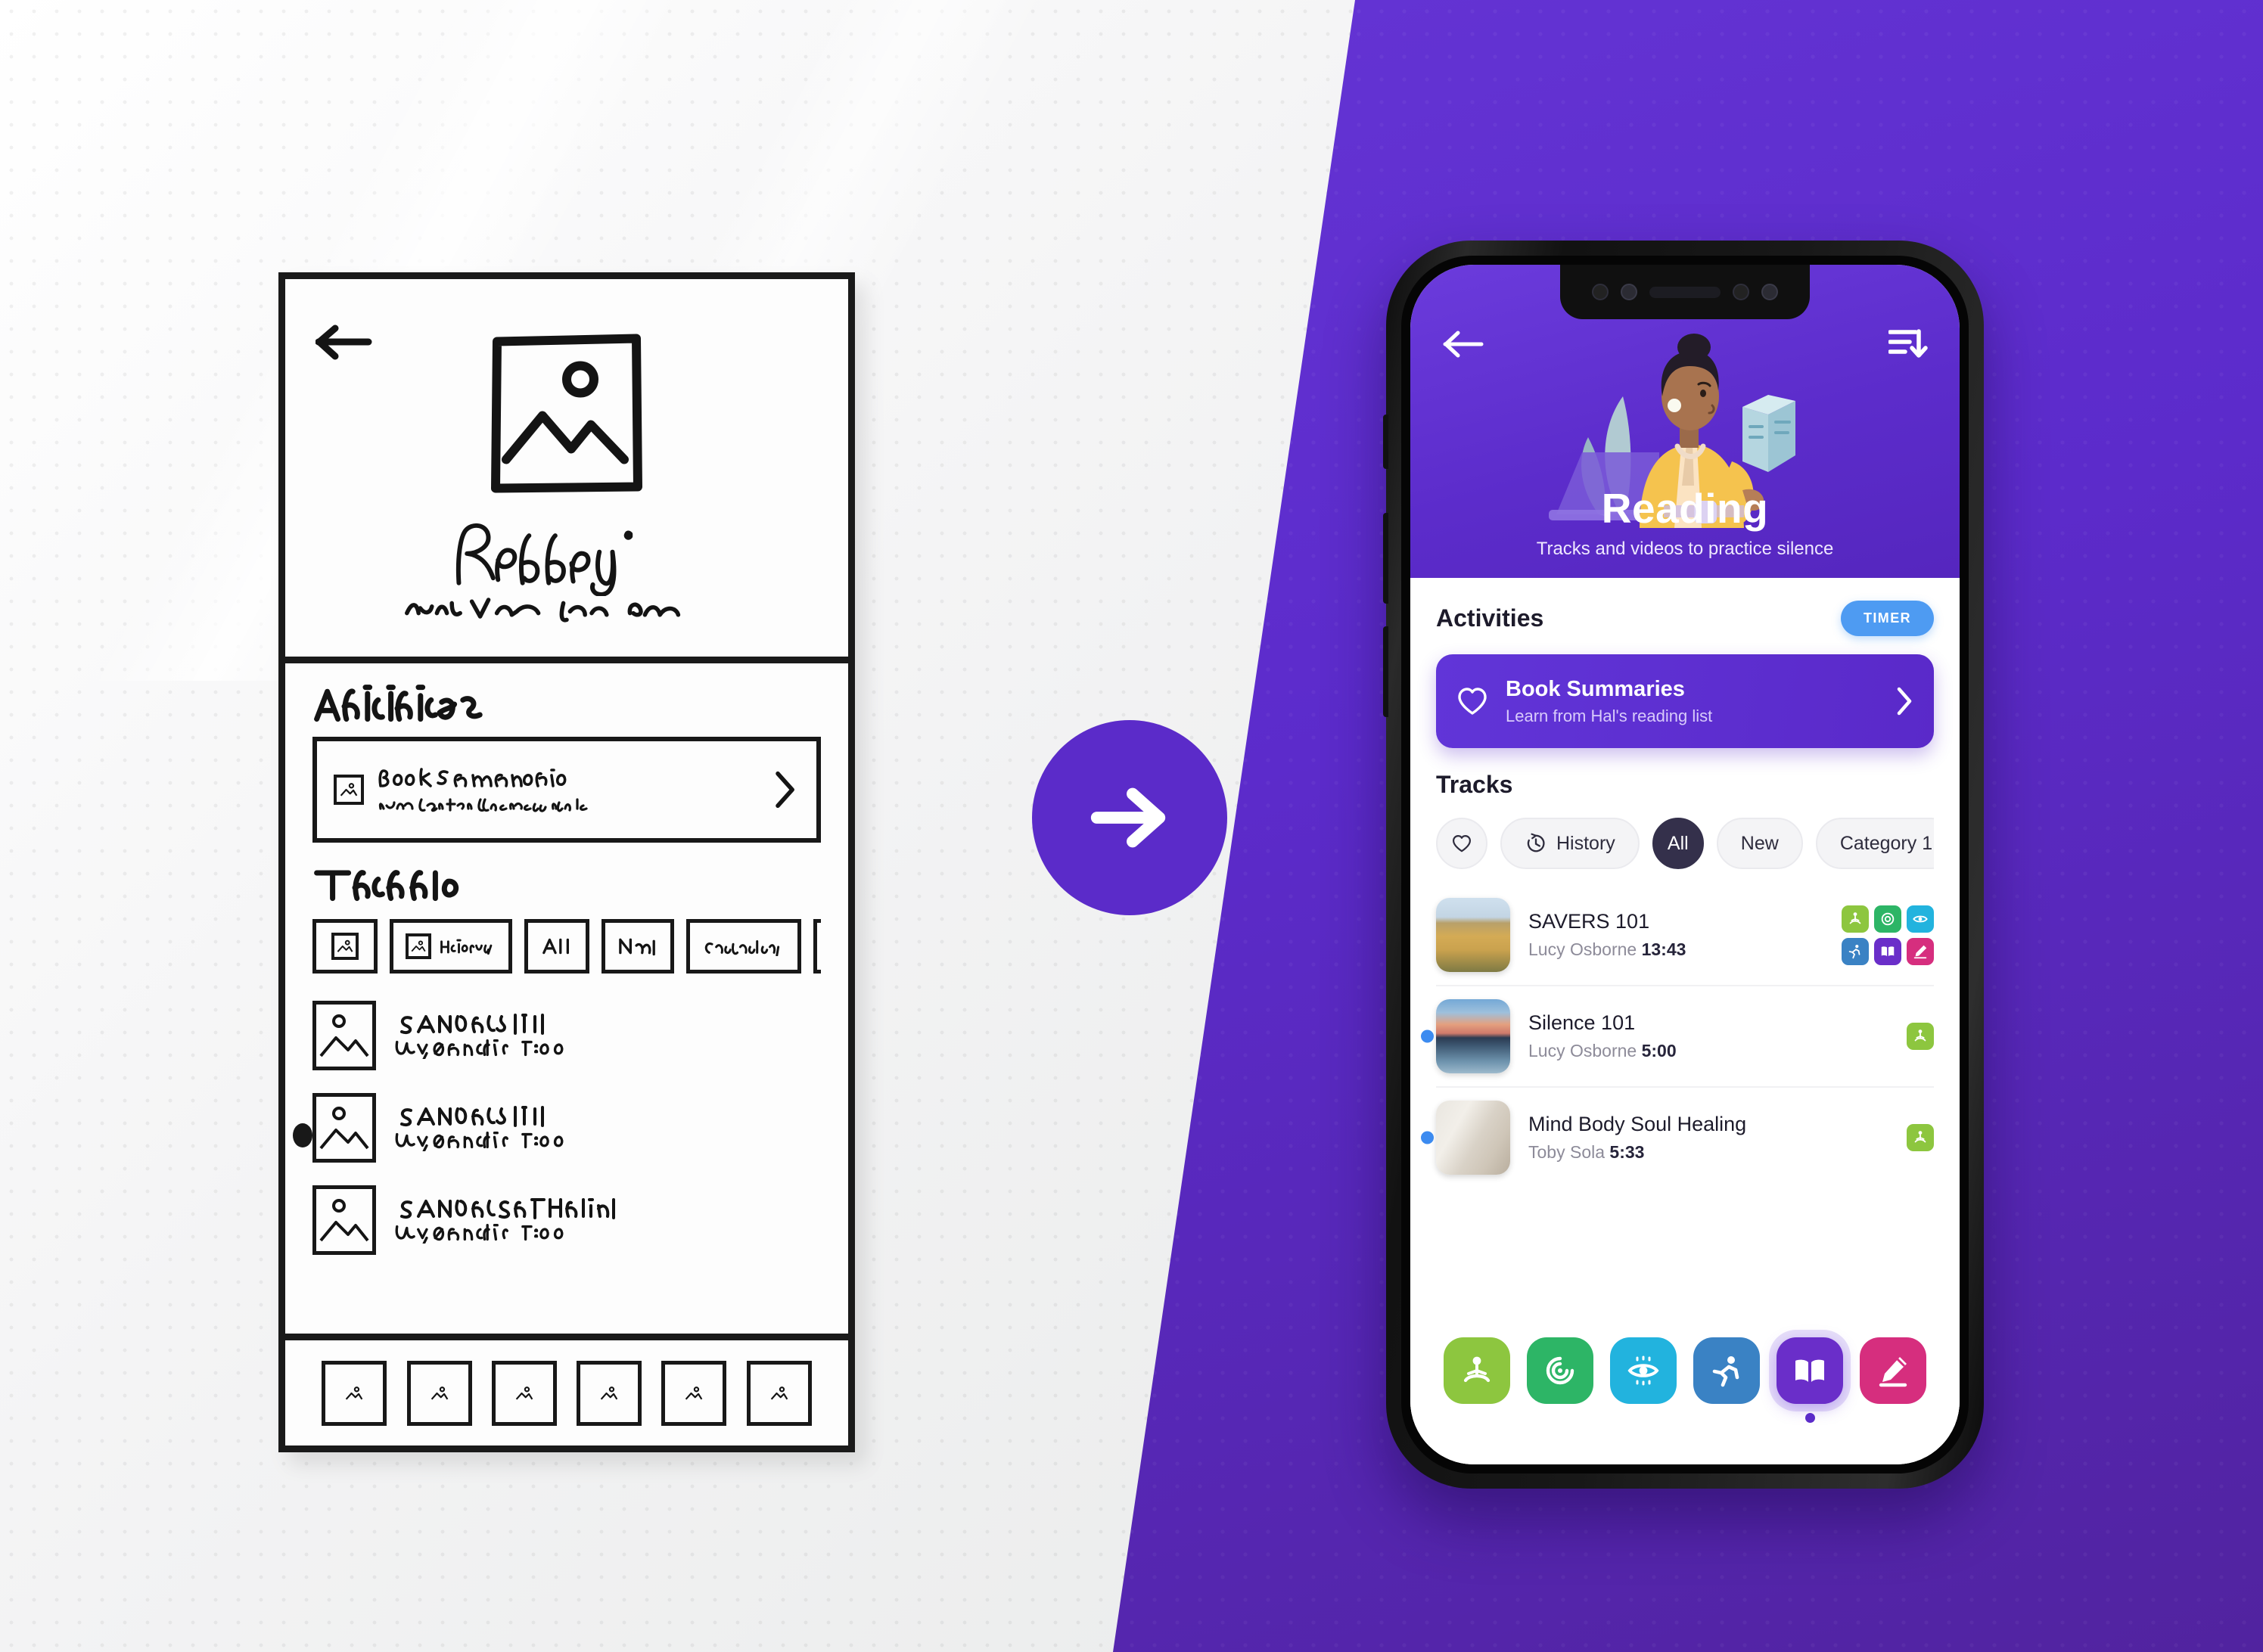 The image size is (2263, 1652). Describe the element at coordinates (1659, 1050) in the screenshot. I see `track-duration: 5:00` at that location.